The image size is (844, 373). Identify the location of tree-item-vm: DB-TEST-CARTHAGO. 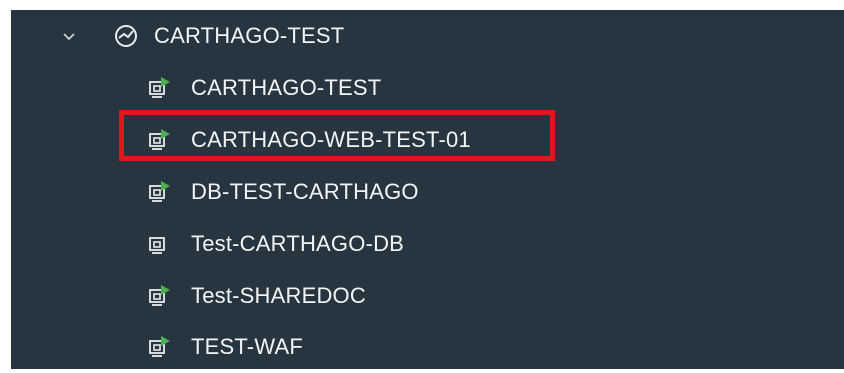
(427, 192).